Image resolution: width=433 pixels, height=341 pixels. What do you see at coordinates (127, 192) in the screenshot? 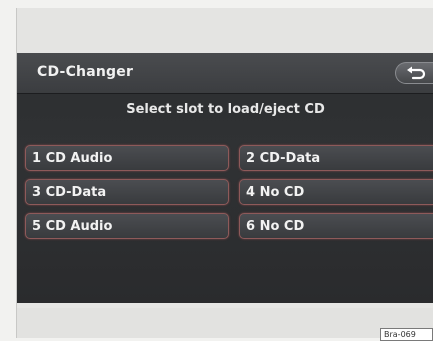
I see `slot-3-button: 3 CD-Data` at bounding box center [127, 192].